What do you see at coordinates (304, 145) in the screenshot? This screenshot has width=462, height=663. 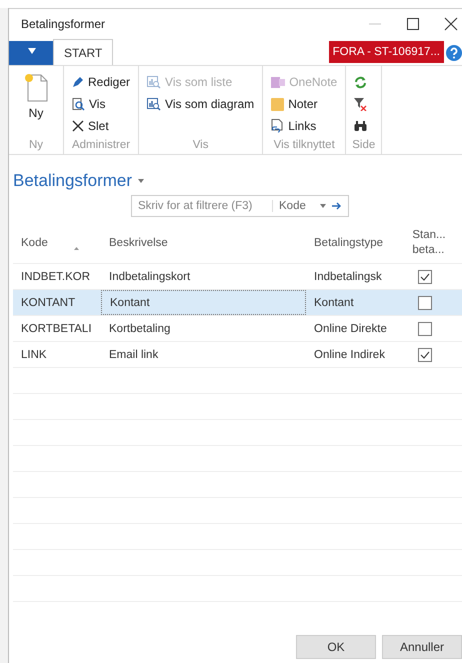 I see `ribbon-group-label: Vis tilknyttet` at bounding box center [304, 145].